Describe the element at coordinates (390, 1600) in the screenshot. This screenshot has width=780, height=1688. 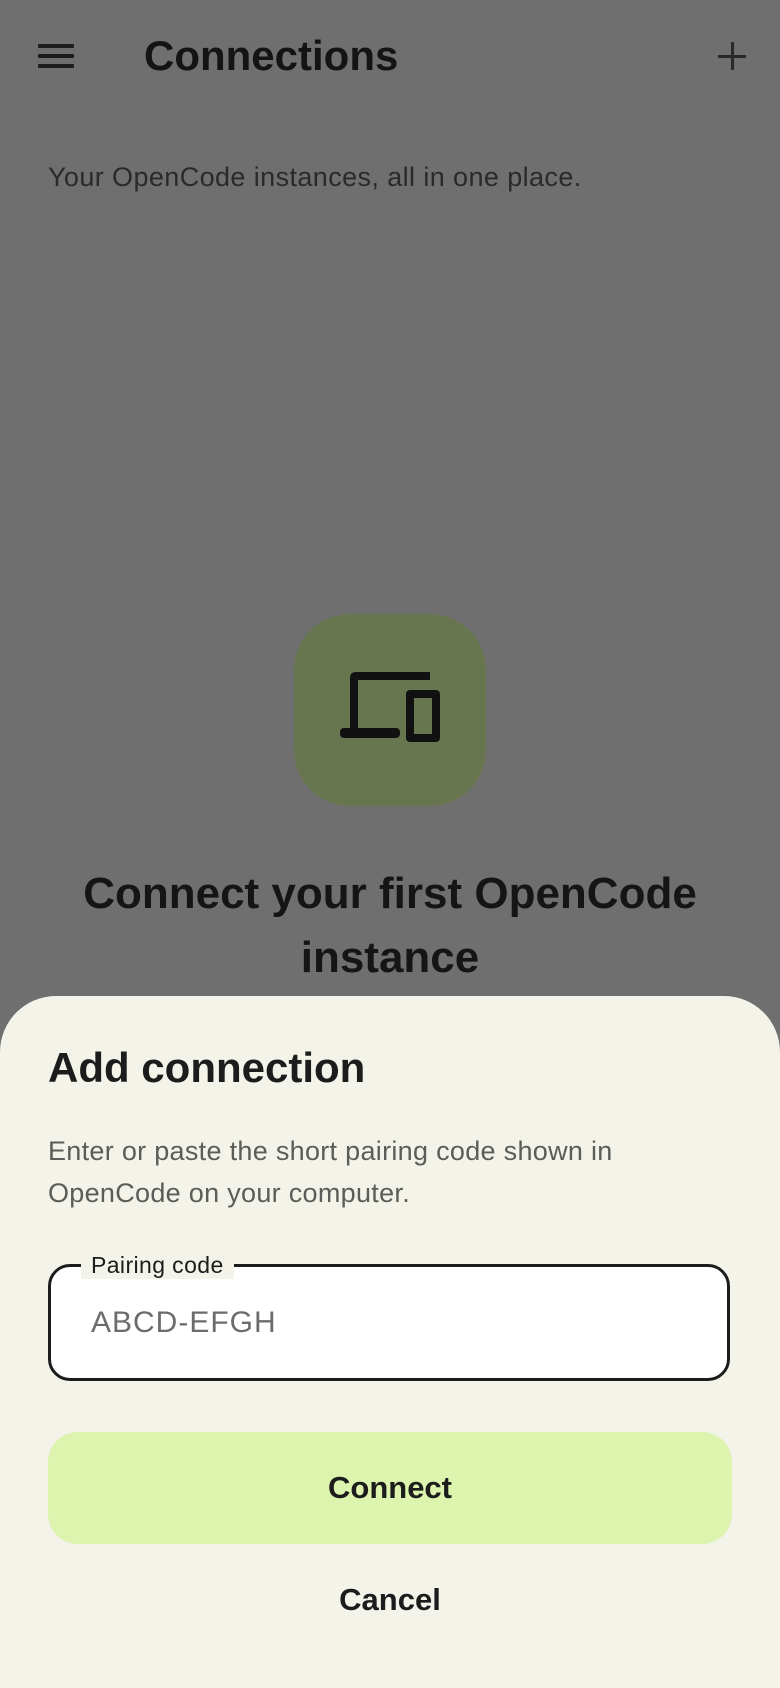
I see `cancel-button: Cancel` at that location.